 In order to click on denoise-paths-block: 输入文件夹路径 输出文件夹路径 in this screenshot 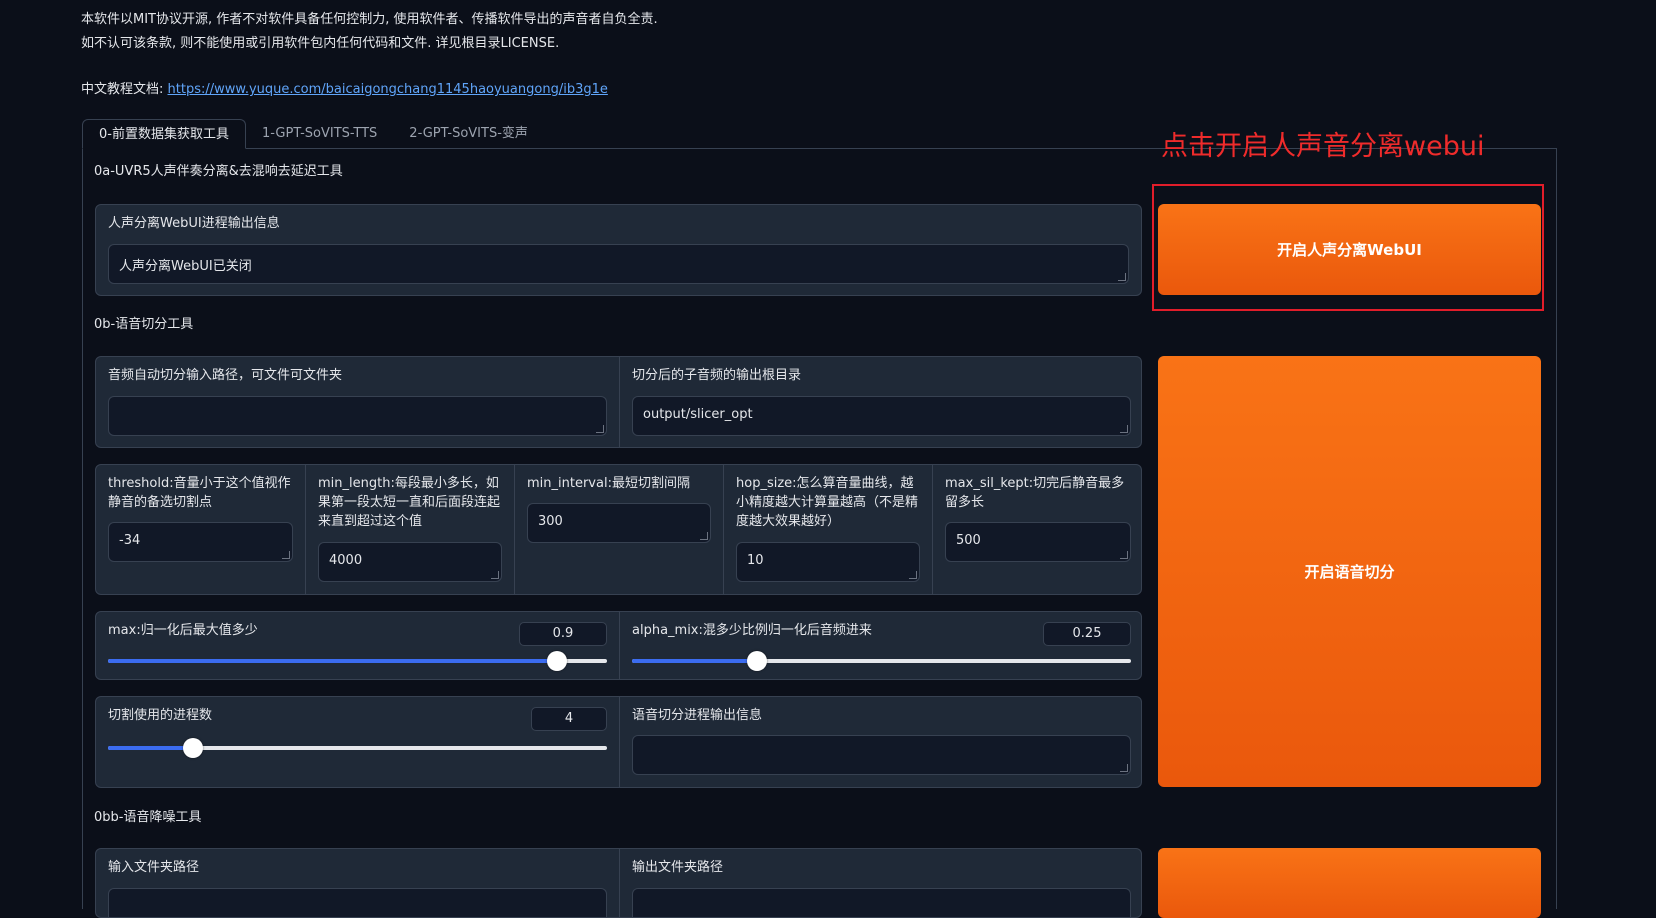, I will do `click(618, 883)`.